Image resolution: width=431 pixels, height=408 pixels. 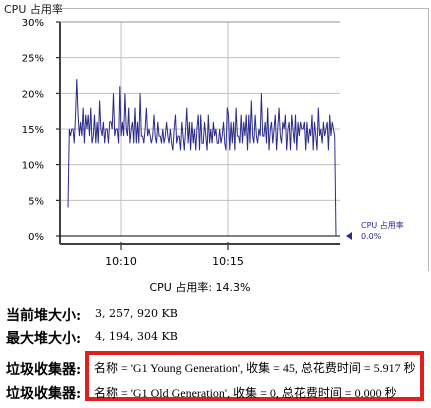 What do you see at coordinates (228, 261) in the screenshot?
I see `x-tick-label: 10:15` at bounding box center [228, 261].